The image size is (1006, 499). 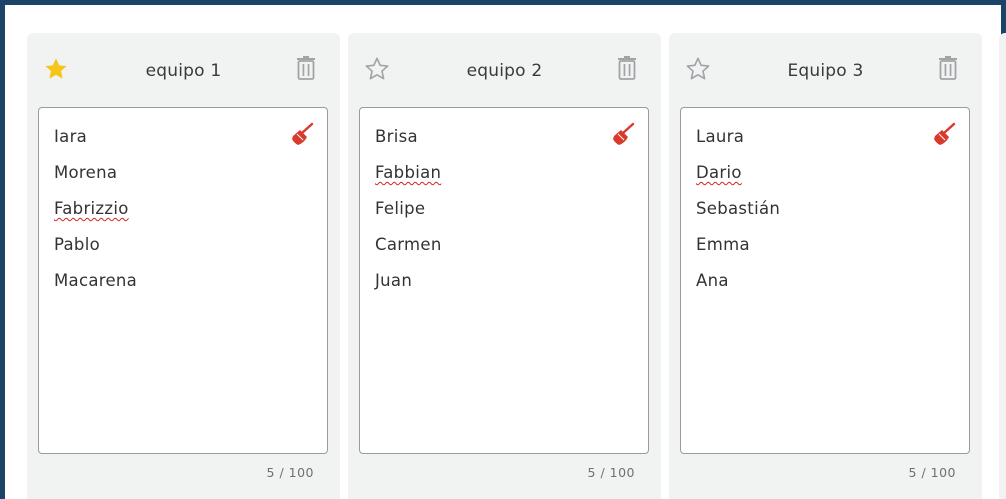 I want to click on members-list: Iara Morena Fabrizzio Pablo Macarena, so click(x=95, y=214).